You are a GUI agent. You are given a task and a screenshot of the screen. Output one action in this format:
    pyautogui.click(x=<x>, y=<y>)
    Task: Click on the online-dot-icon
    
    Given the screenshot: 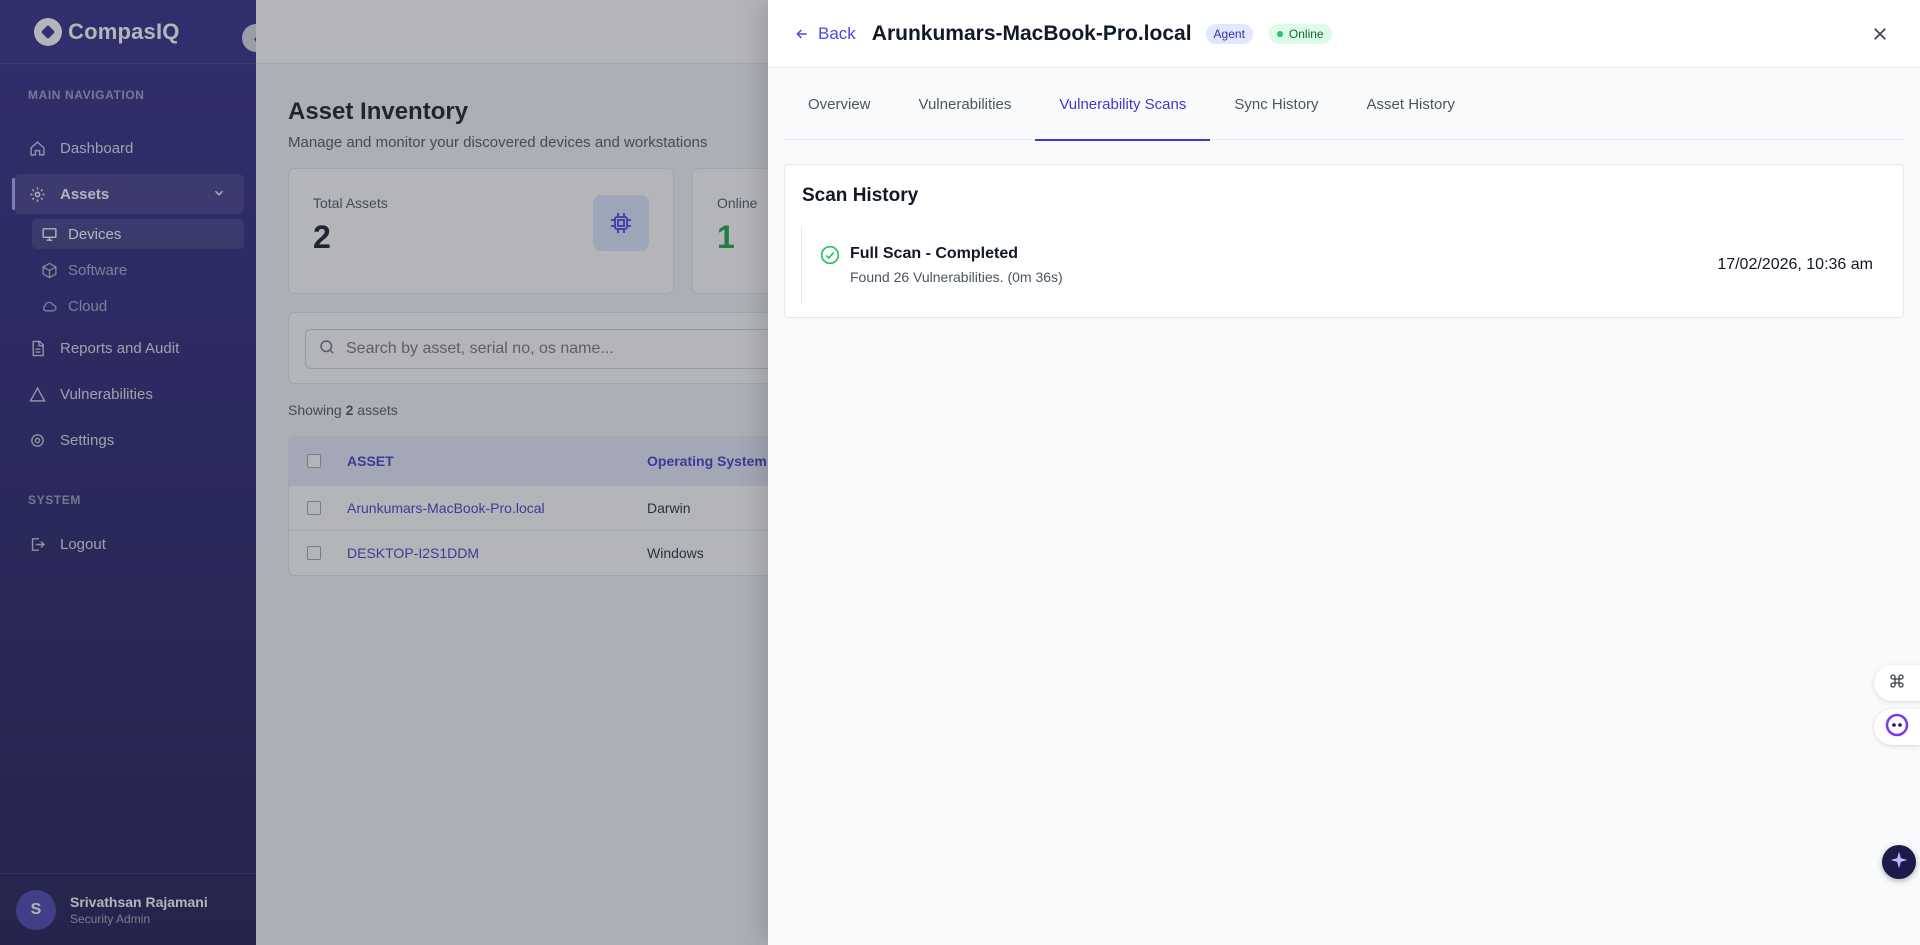 What is the action you would take?
    pyautogui.click(x=1279, y=33)
    